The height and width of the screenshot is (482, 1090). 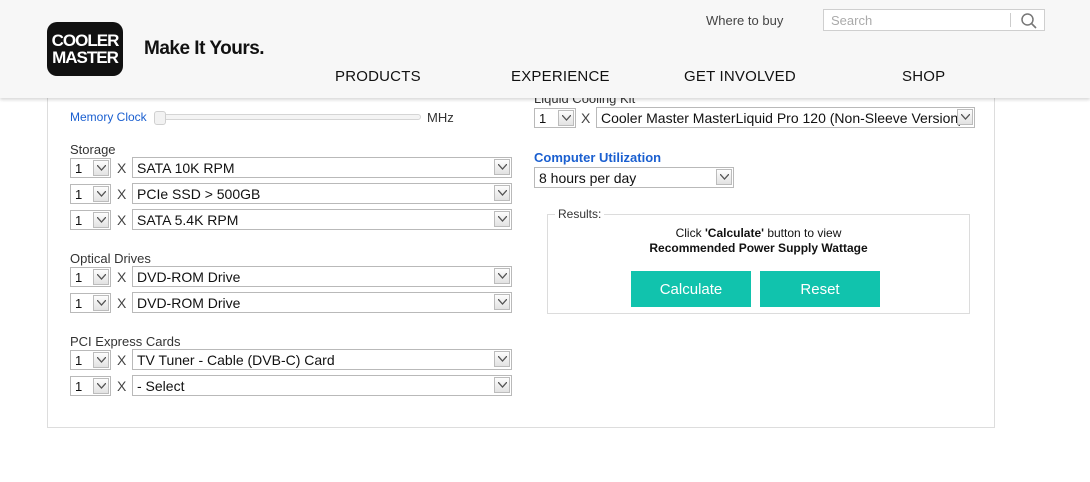 I want to click on memory-clock-slider, so click(x=287, y=118).